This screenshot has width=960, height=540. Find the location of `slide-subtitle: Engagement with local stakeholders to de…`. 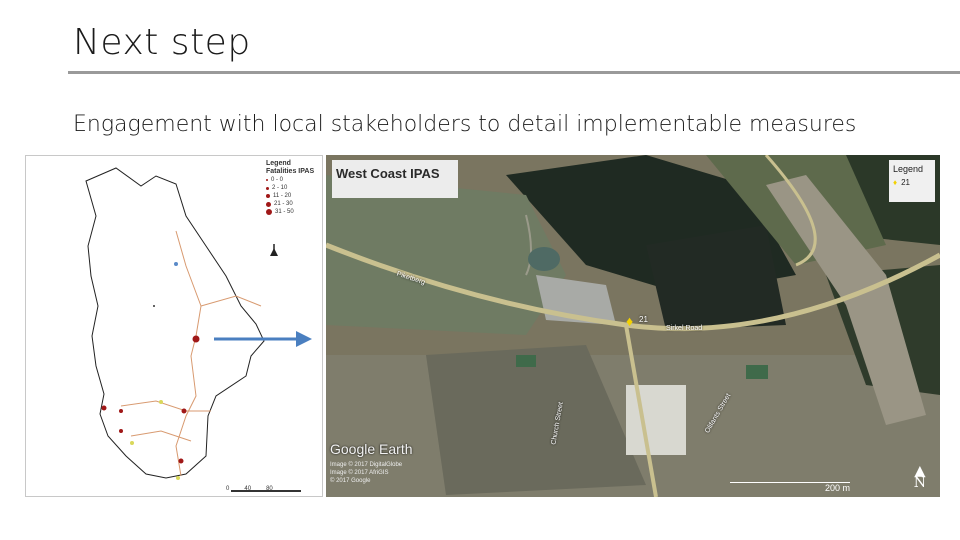

slide-subtitle: Engagement with local stakeholders to de… is located at coordinates (465, 124).